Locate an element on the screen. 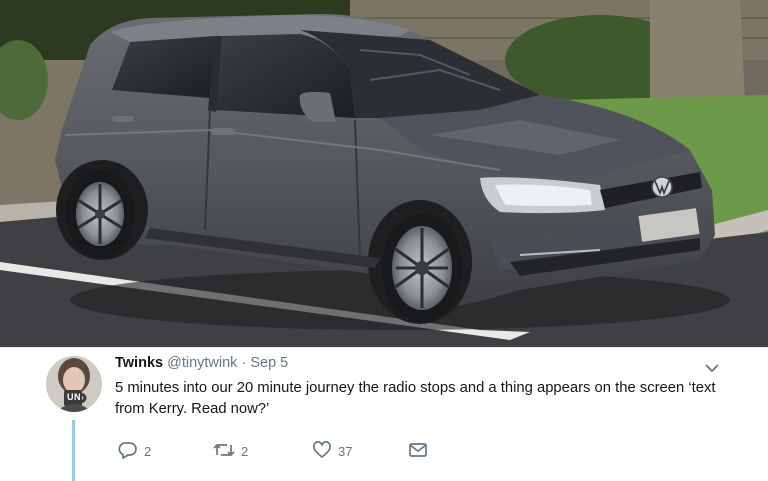  retweet-icon is located at coordinates (227, 451).